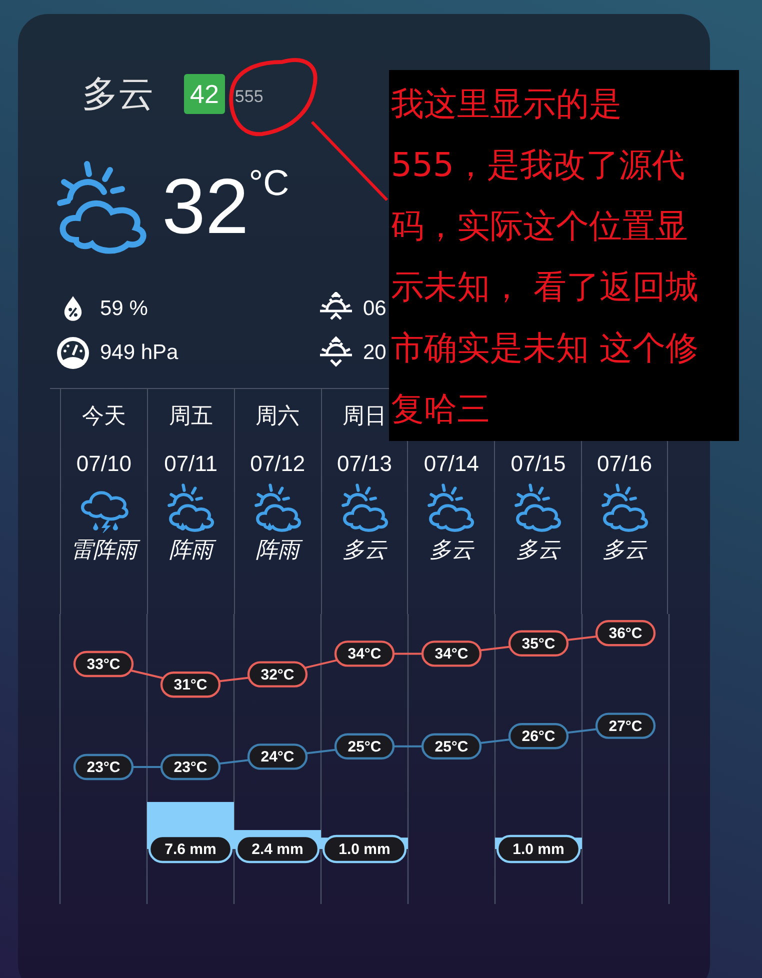 This screenshot has height=978, width=762. I want to click on current-temperature: 32, so click(205, 206).